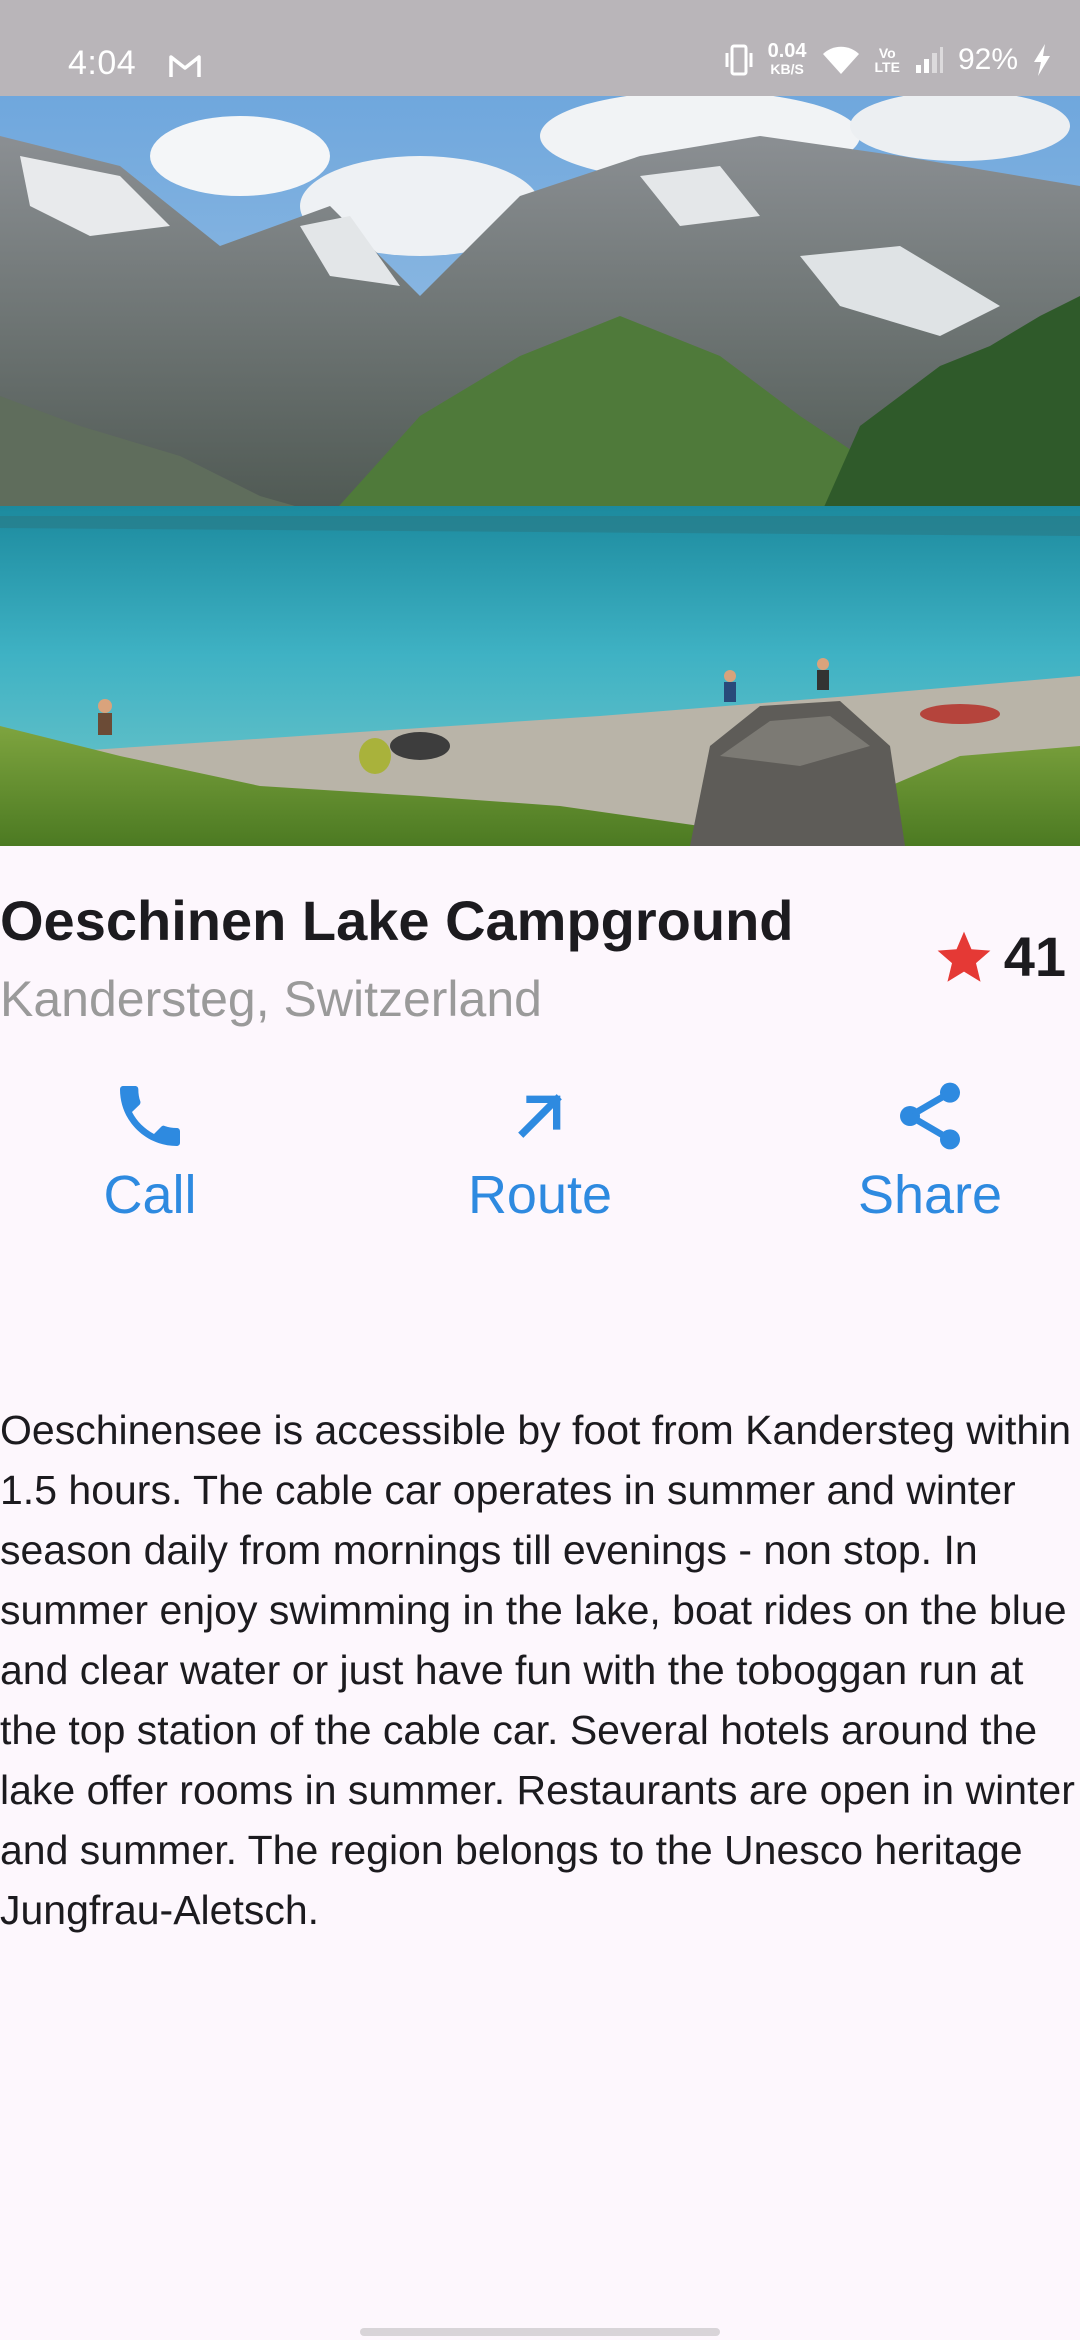  I want to click on status-bar: 4:04 0.04 KB/S Vo LTE 92%, so click(540, 48).